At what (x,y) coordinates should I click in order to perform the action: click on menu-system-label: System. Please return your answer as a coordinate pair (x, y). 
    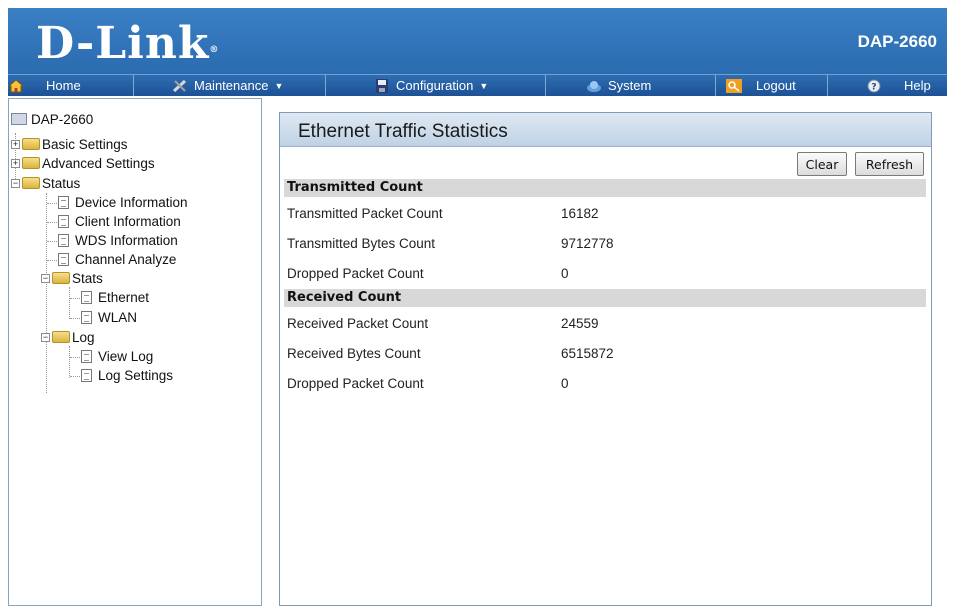
    Looking at the image, I should click on (630, 85).